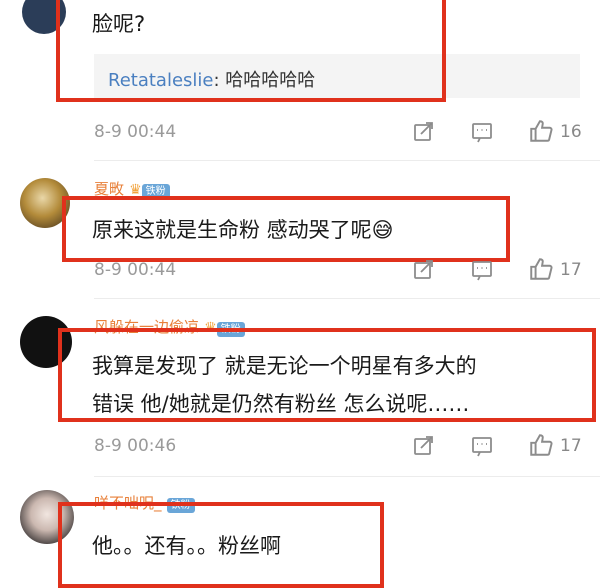  Describe the element at coordinates (160, 80) in the screenshot. I see `reply-username: Retataleslie` at that location.